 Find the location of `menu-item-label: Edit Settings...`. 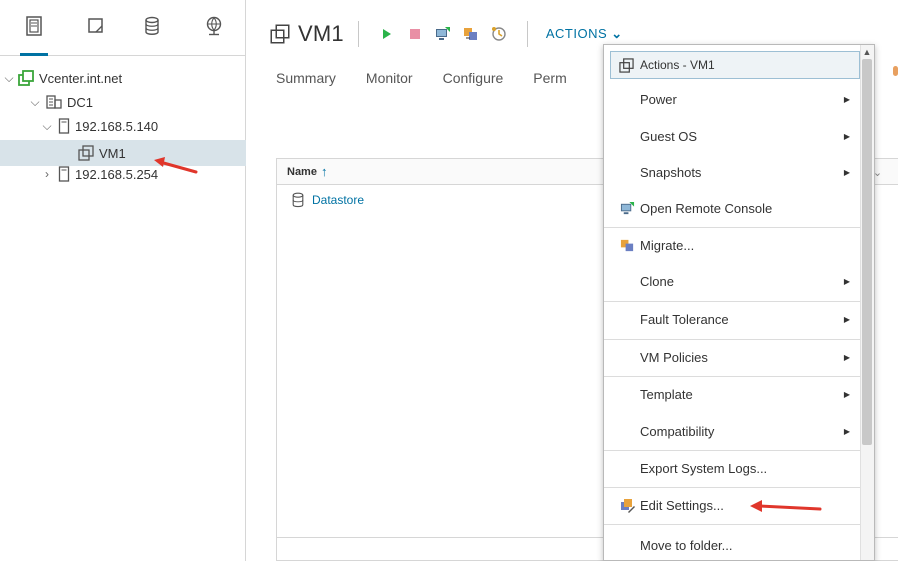

menu-item-label: Edit Settings... is located at coordinates (682, 505).